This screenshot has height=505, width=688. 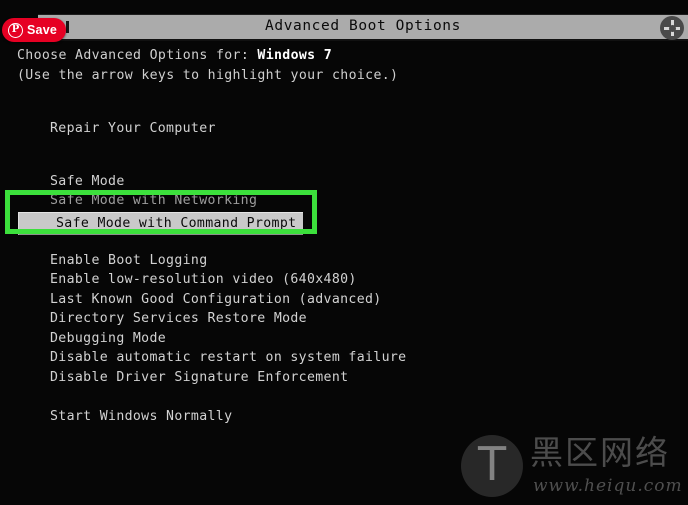 I want to click on page-title: Advanced Boot Options, so click(x=363, y=26).